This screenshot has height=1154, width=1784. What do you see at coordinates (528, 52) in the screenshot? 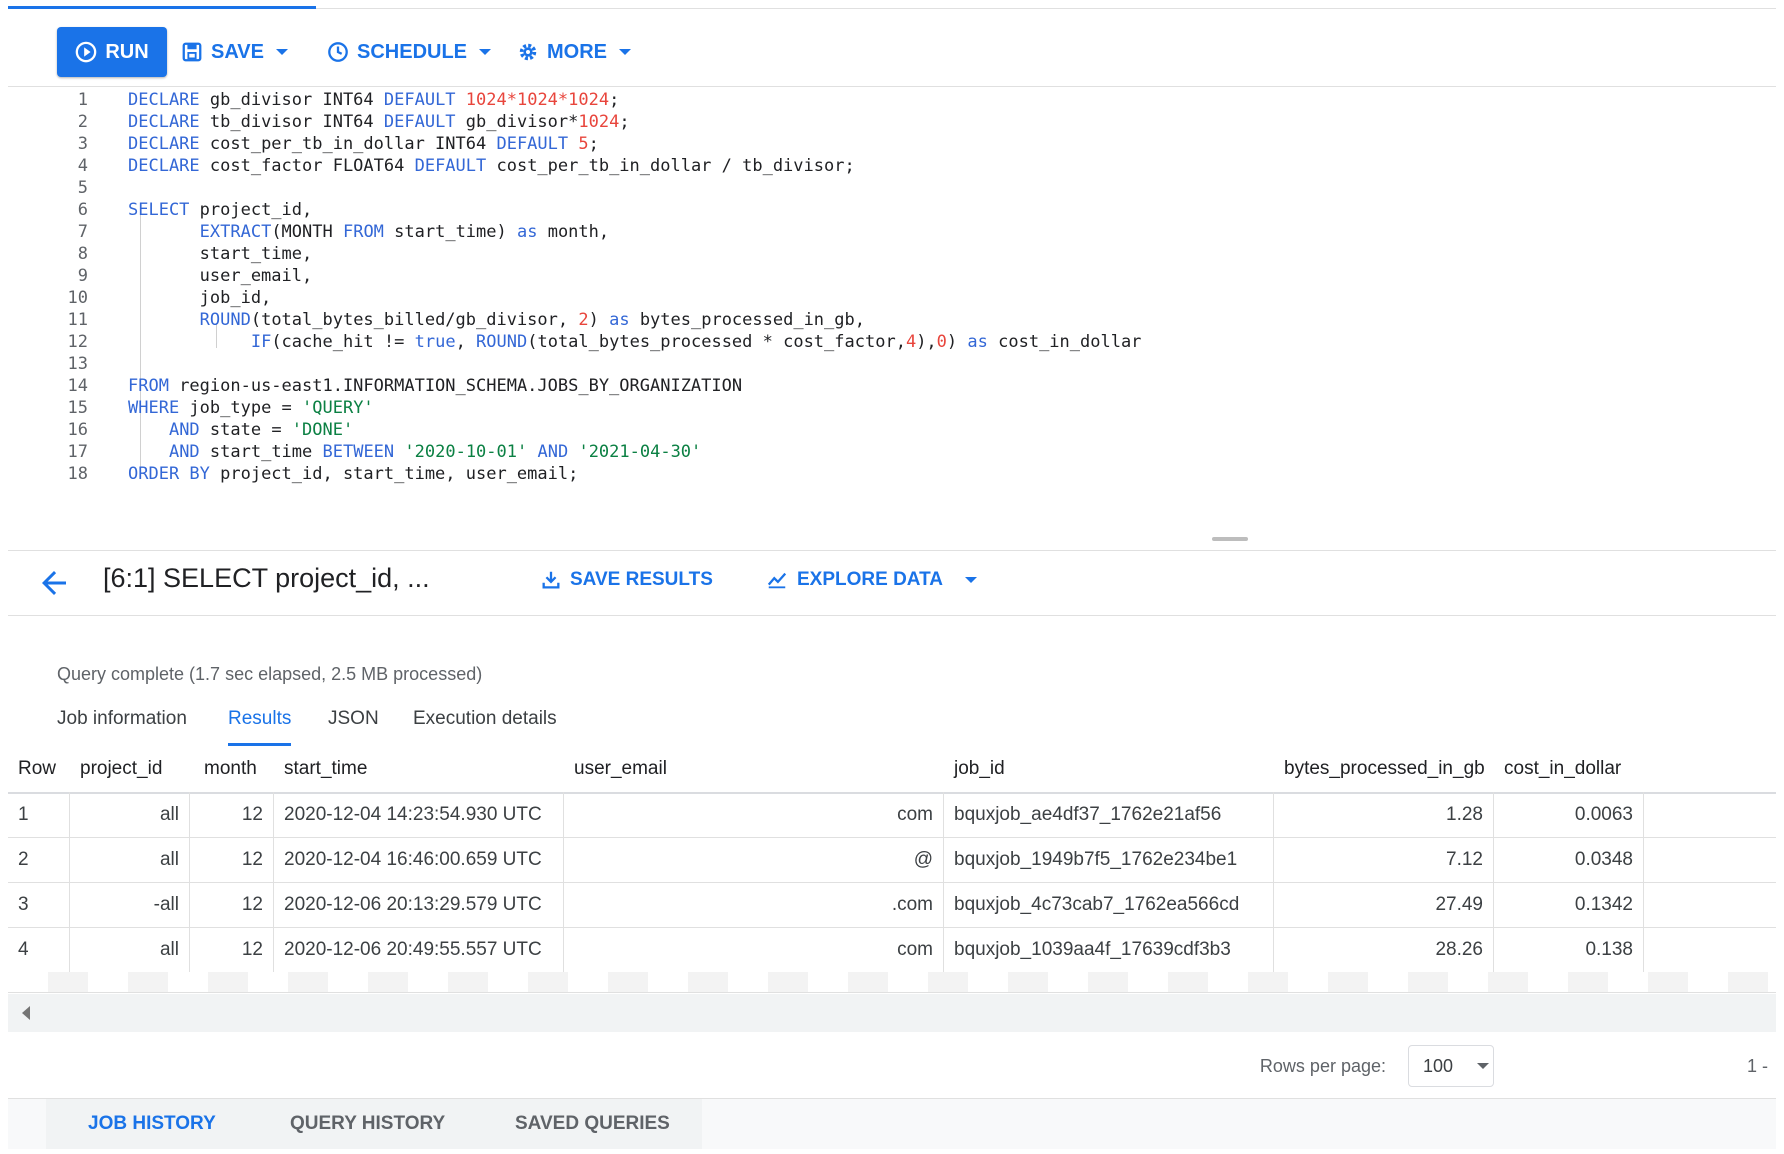
I see `gear-icon` at bounding box center [528, 52].